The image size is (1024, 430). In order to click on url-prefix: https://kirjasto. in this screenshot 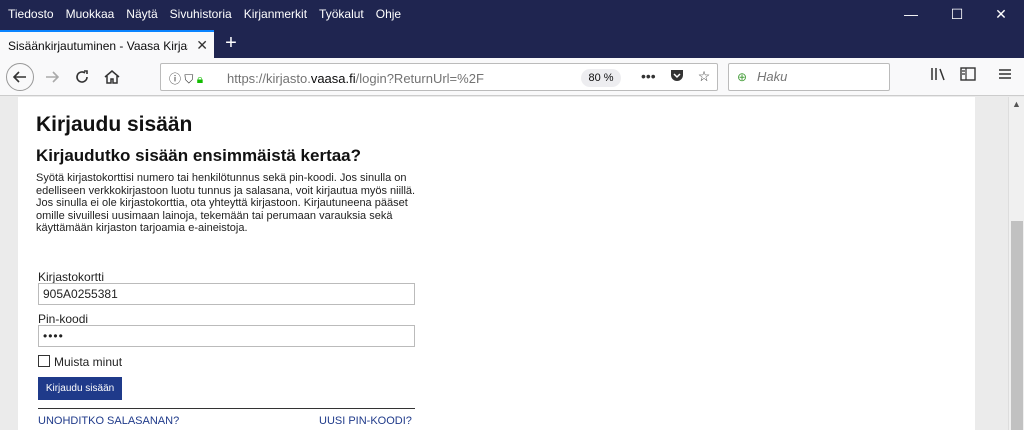, I will do `click(269, 78)`.